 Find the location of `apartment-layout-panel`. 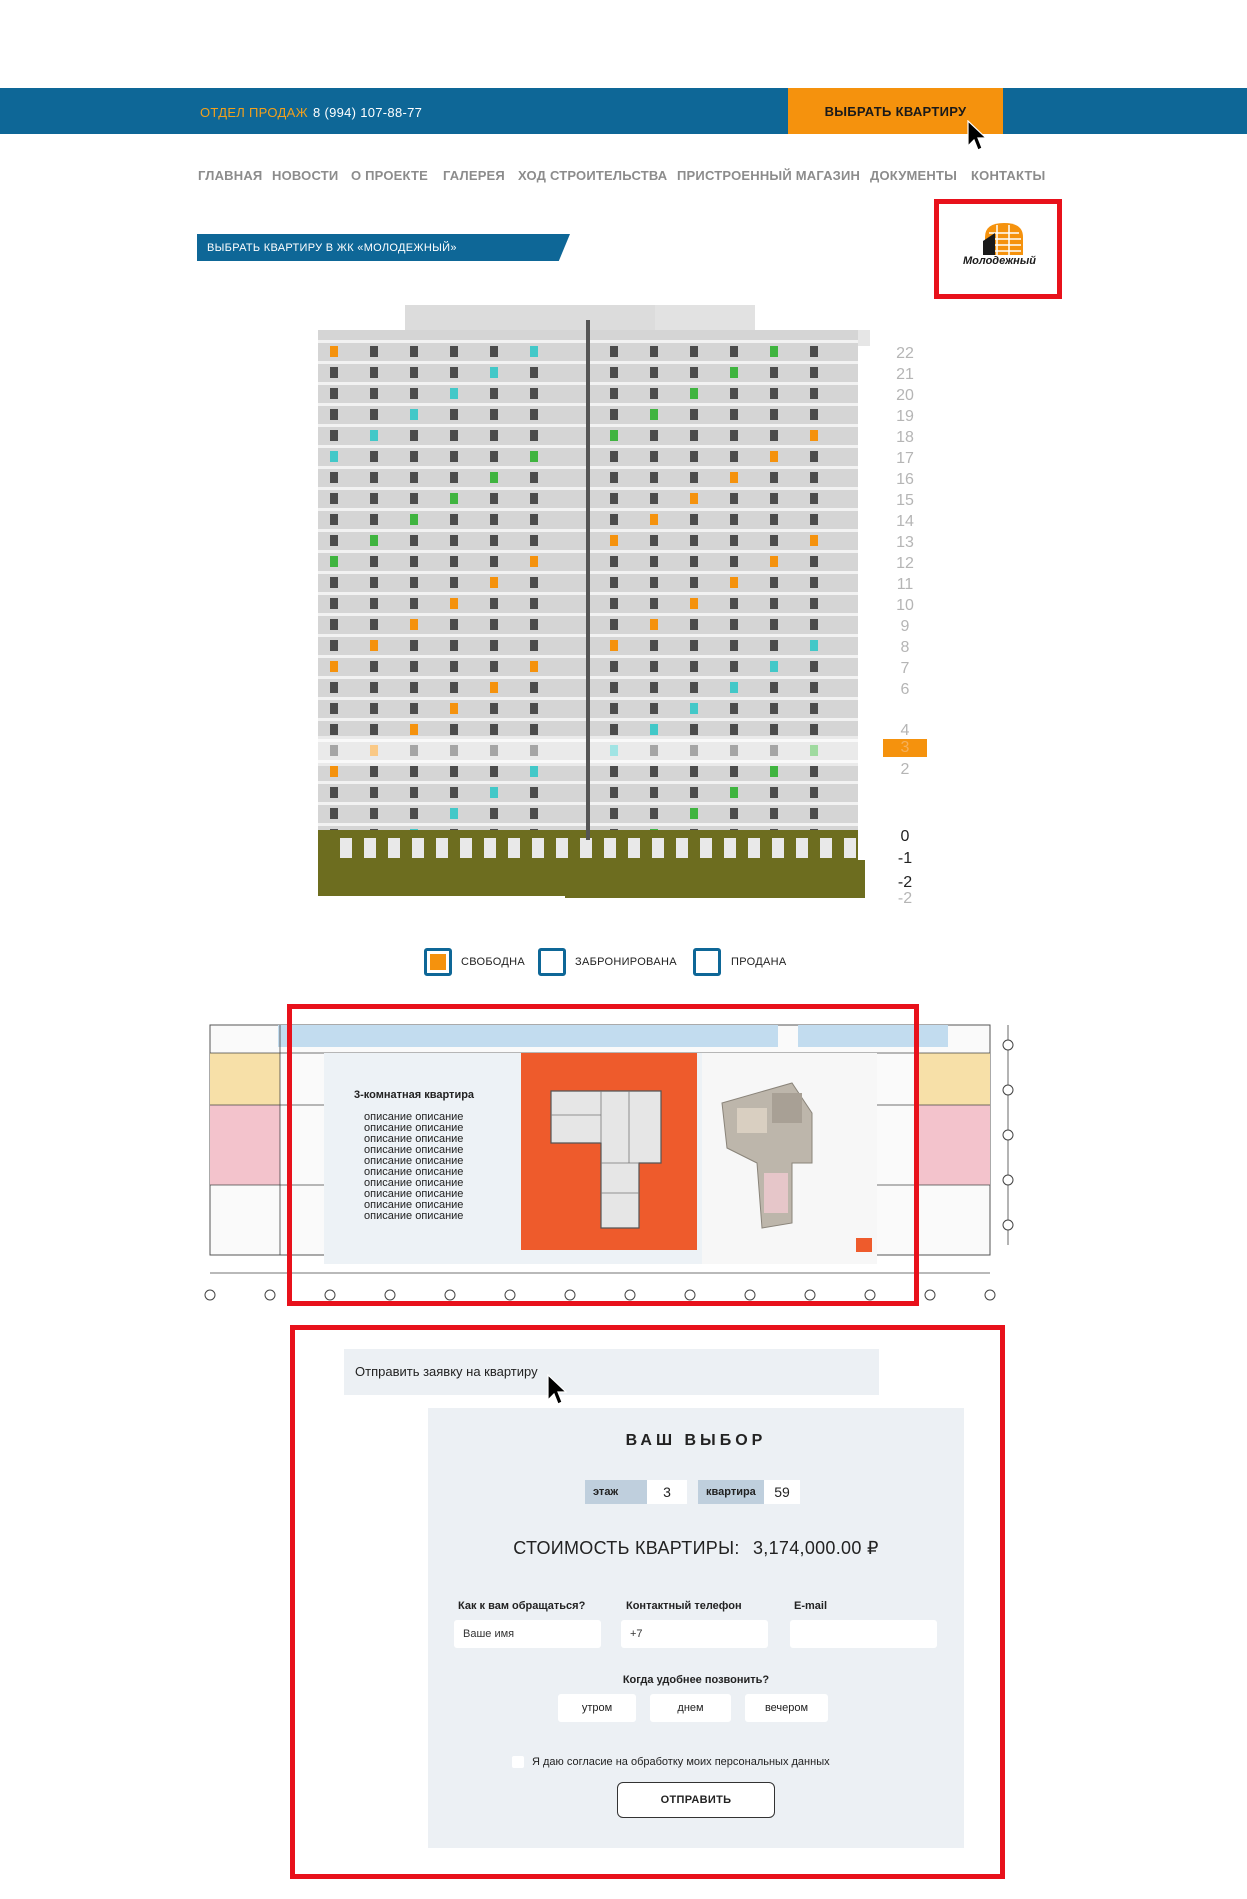

apartment-layout-panel is located at coordinates (609, 1151).